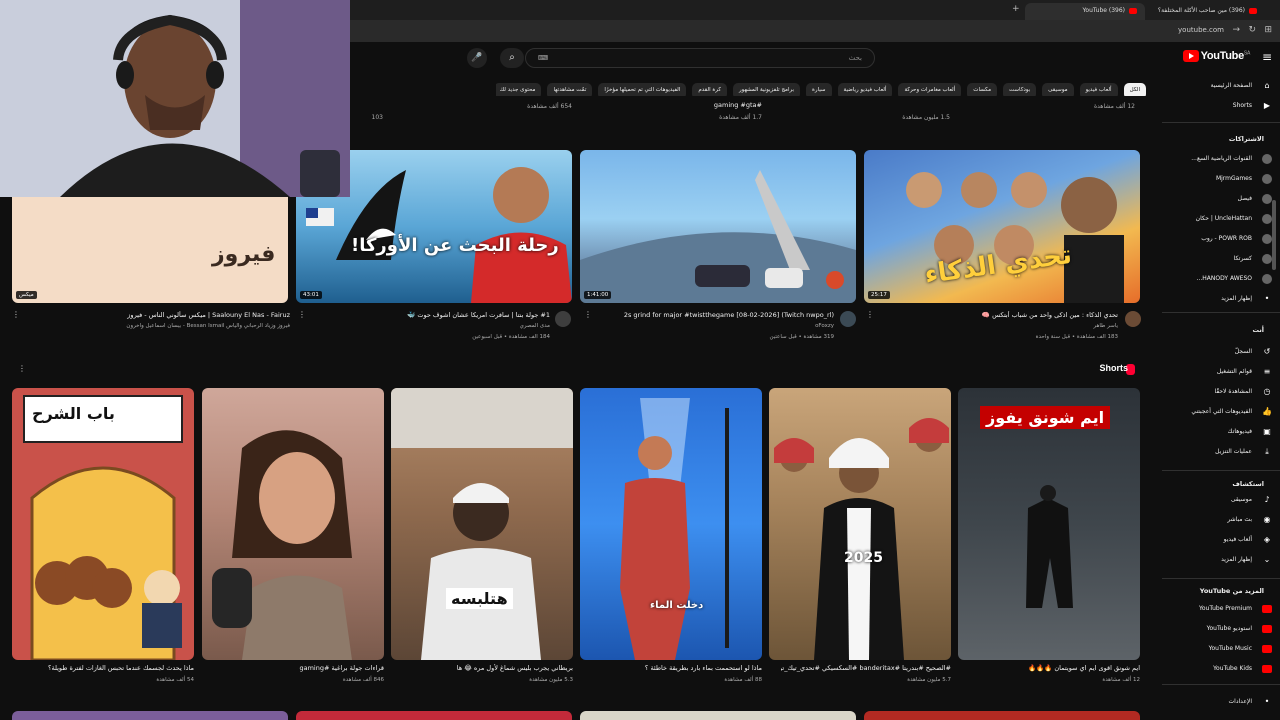 The width and height of the screenshot is (1280, 720). What do you see at coordinates (103, 524) in the screenshot?
I see `short-thumbnail: باب الشرح` at bounding box center [103, 524].